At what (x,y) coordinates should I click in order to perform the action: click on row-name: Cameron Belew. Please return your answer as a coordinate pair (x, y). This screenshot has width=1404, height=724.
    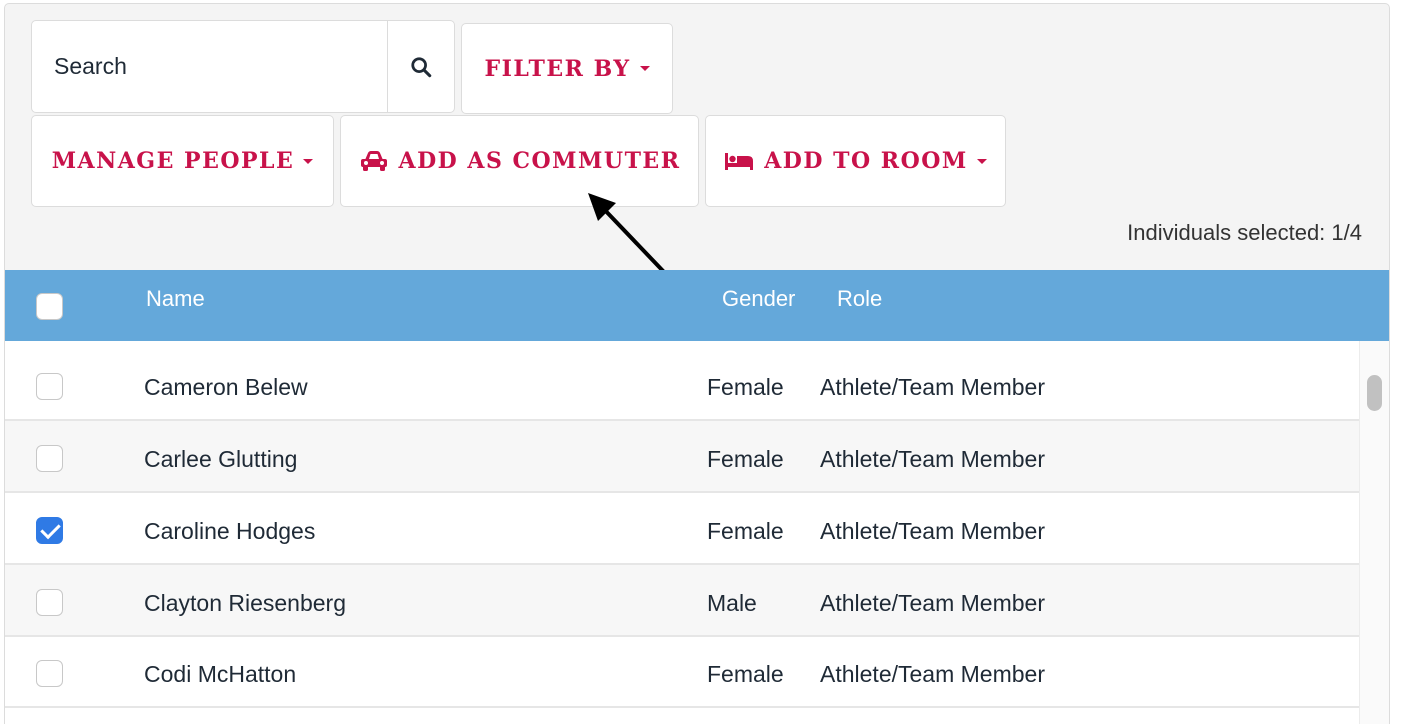
    Looking at the image, I should click on (226, 387).